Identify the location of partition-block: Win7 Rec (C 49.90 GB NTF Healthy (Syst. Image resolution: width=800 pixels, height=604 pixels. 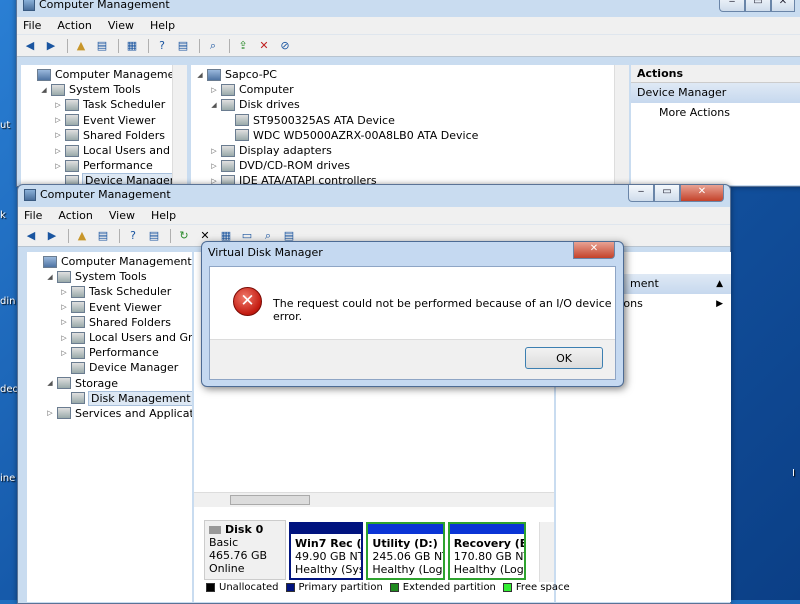
(326, 551).